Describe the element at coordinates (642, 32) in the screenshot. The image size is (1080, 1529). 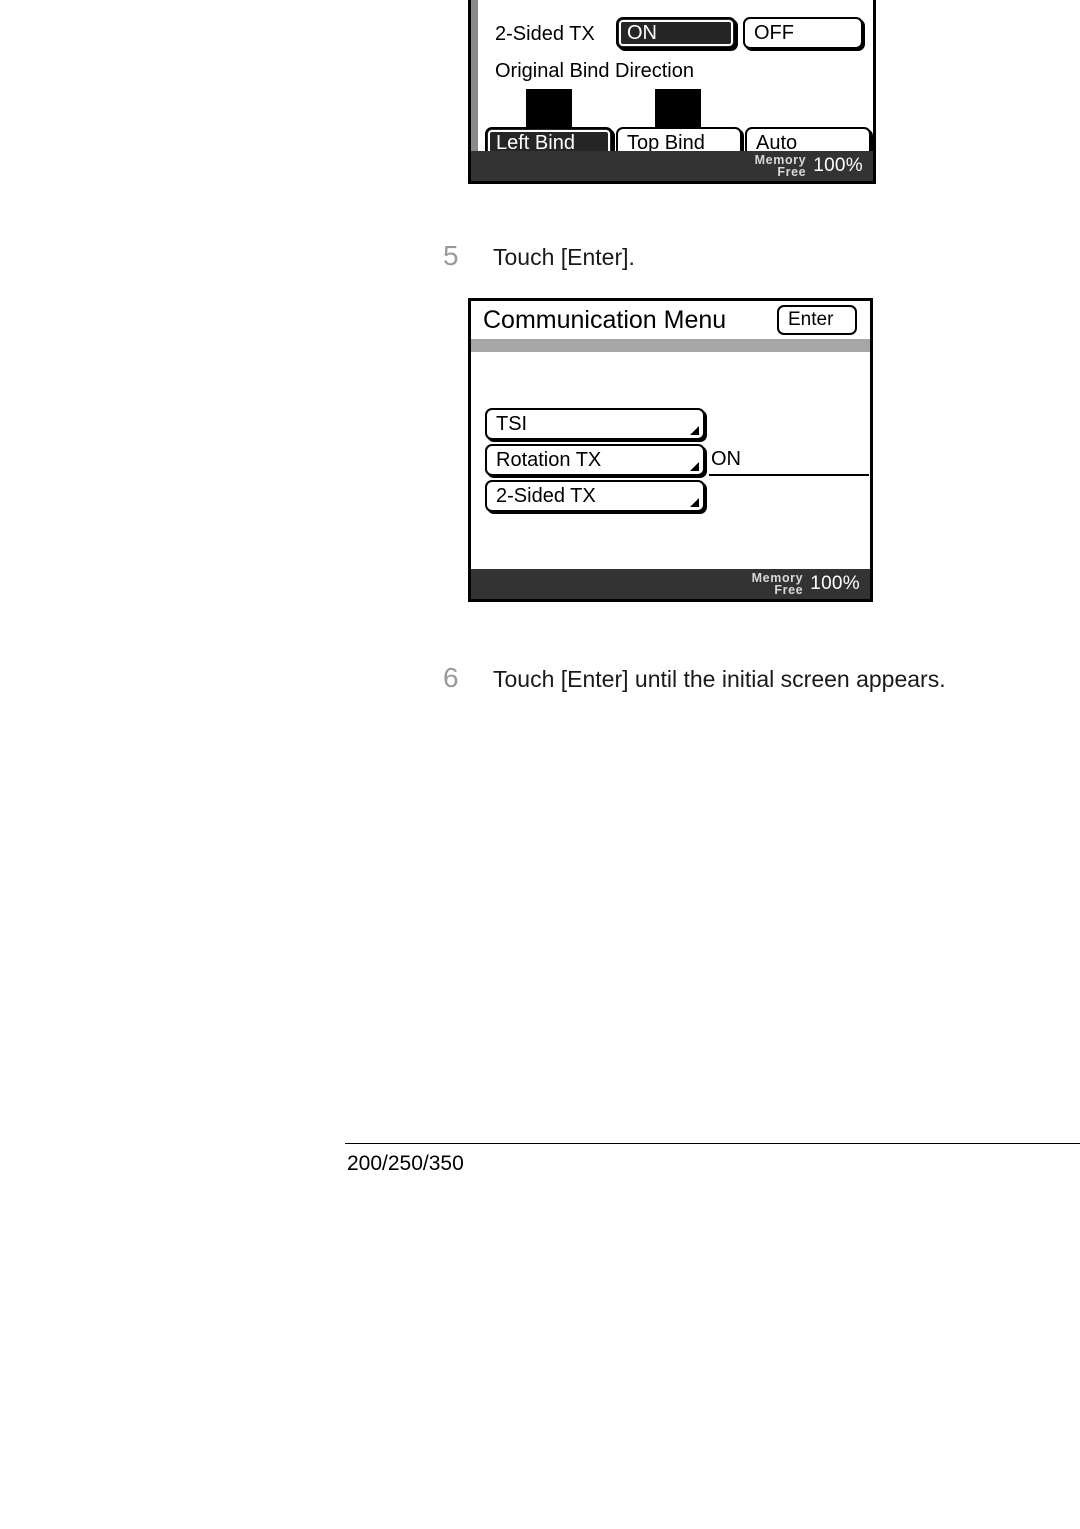
I see `two-sided-tx-on-label: ON` at that location.